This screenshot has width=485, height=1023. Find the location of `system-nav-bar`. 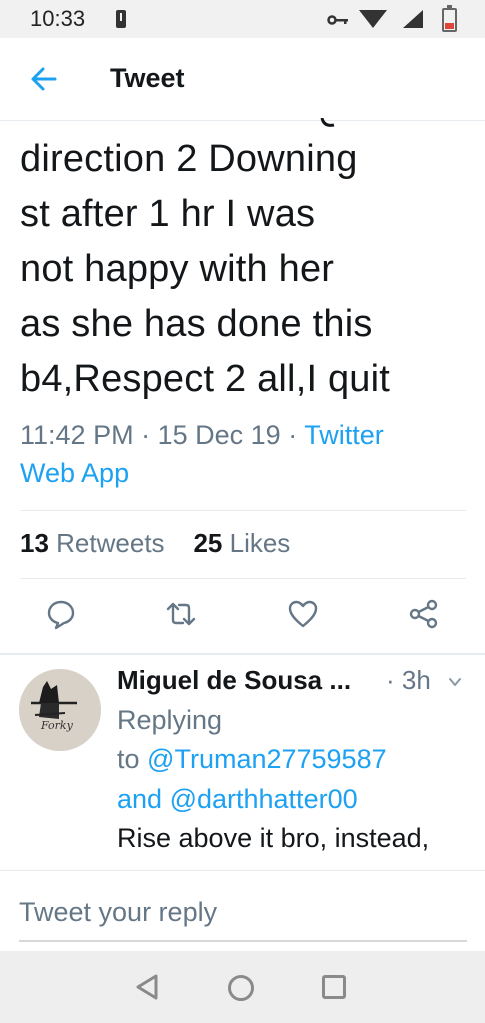

system-nav-bar is located at coordinates (242, 987).